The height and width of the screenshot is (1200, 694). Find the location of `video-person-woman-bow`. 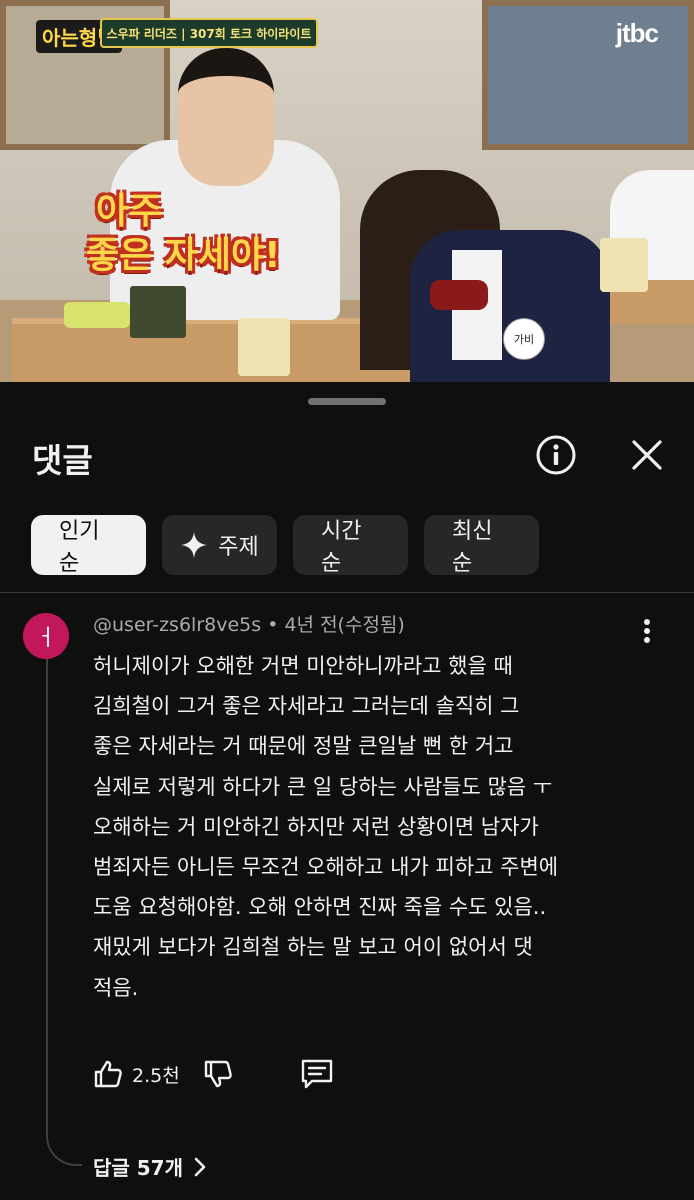

video-person-woman-bow is located at coordinates (459, 295).